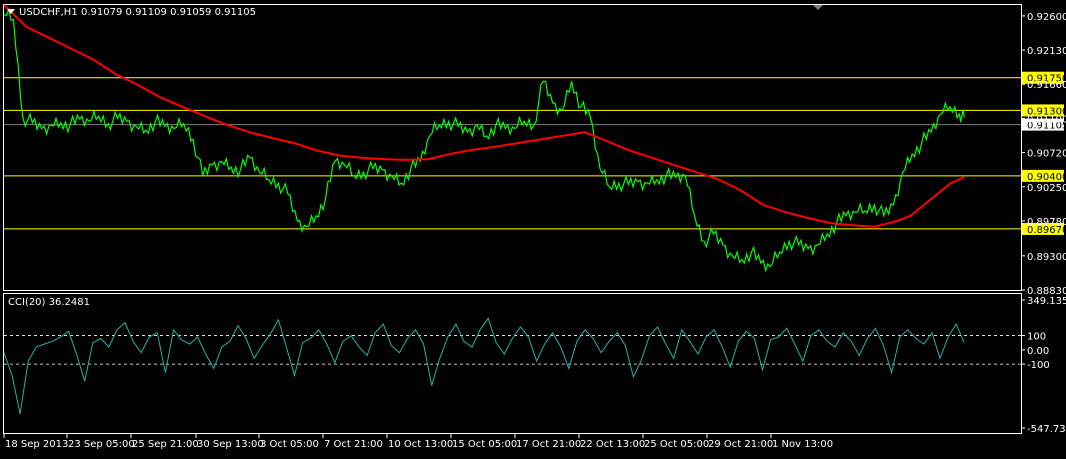 This screenshot has height=459, width=1066. Describe the element at coordinates (353, 444) in the screenshot. I see `time-tick-label: 7 Oct 21:00` at that location.